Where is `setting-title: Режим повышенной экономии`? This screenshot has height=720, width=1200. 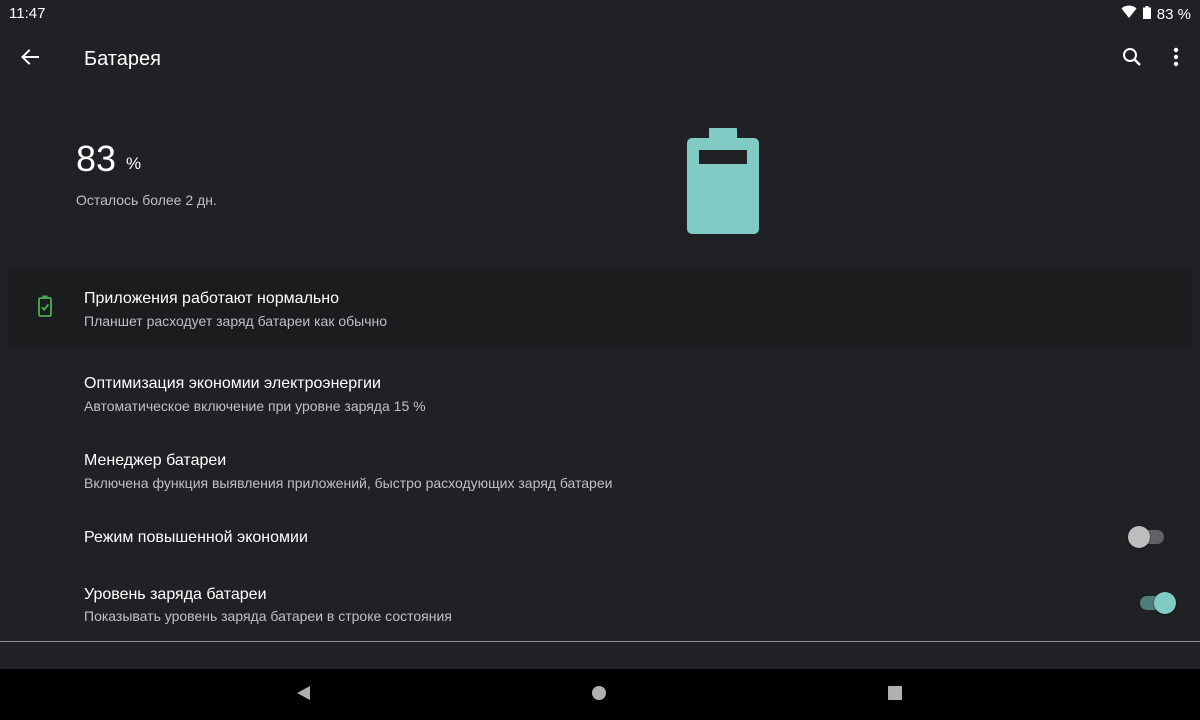 setting-title: Режим повышенной экономии is located at coordinates (196, 537).